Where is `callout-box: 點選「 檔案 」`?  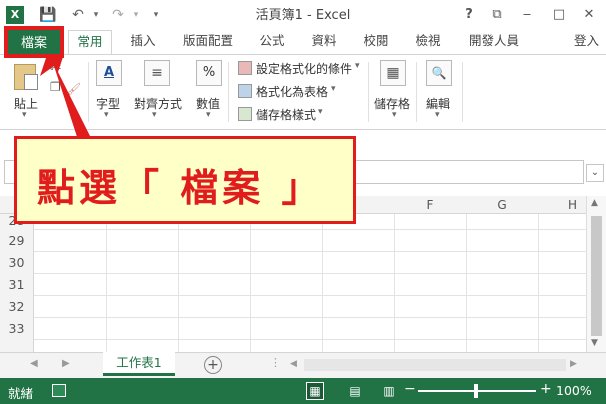
callout-box: 點選「 檔案 」 is located at coordinates (185, 180).